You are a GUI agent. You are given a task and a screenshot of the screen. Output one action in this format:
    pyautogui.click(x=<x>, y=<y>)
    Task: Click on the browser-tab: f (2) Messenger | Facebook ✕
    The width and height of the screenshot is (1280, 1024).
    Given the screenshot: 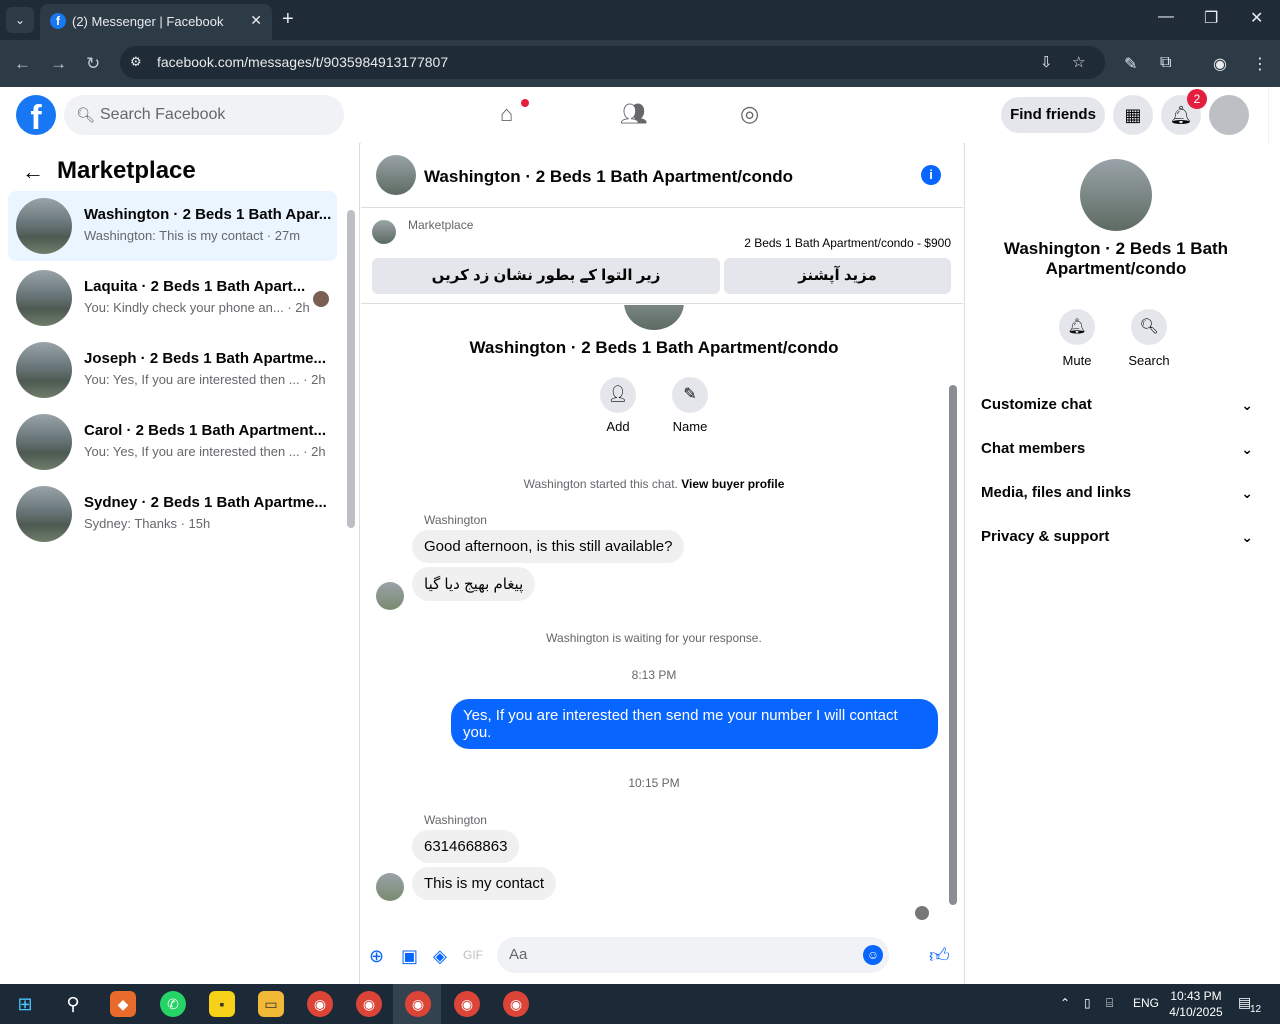 What is the action you would take?
    pyautogui.click(x=156, y=22)
    